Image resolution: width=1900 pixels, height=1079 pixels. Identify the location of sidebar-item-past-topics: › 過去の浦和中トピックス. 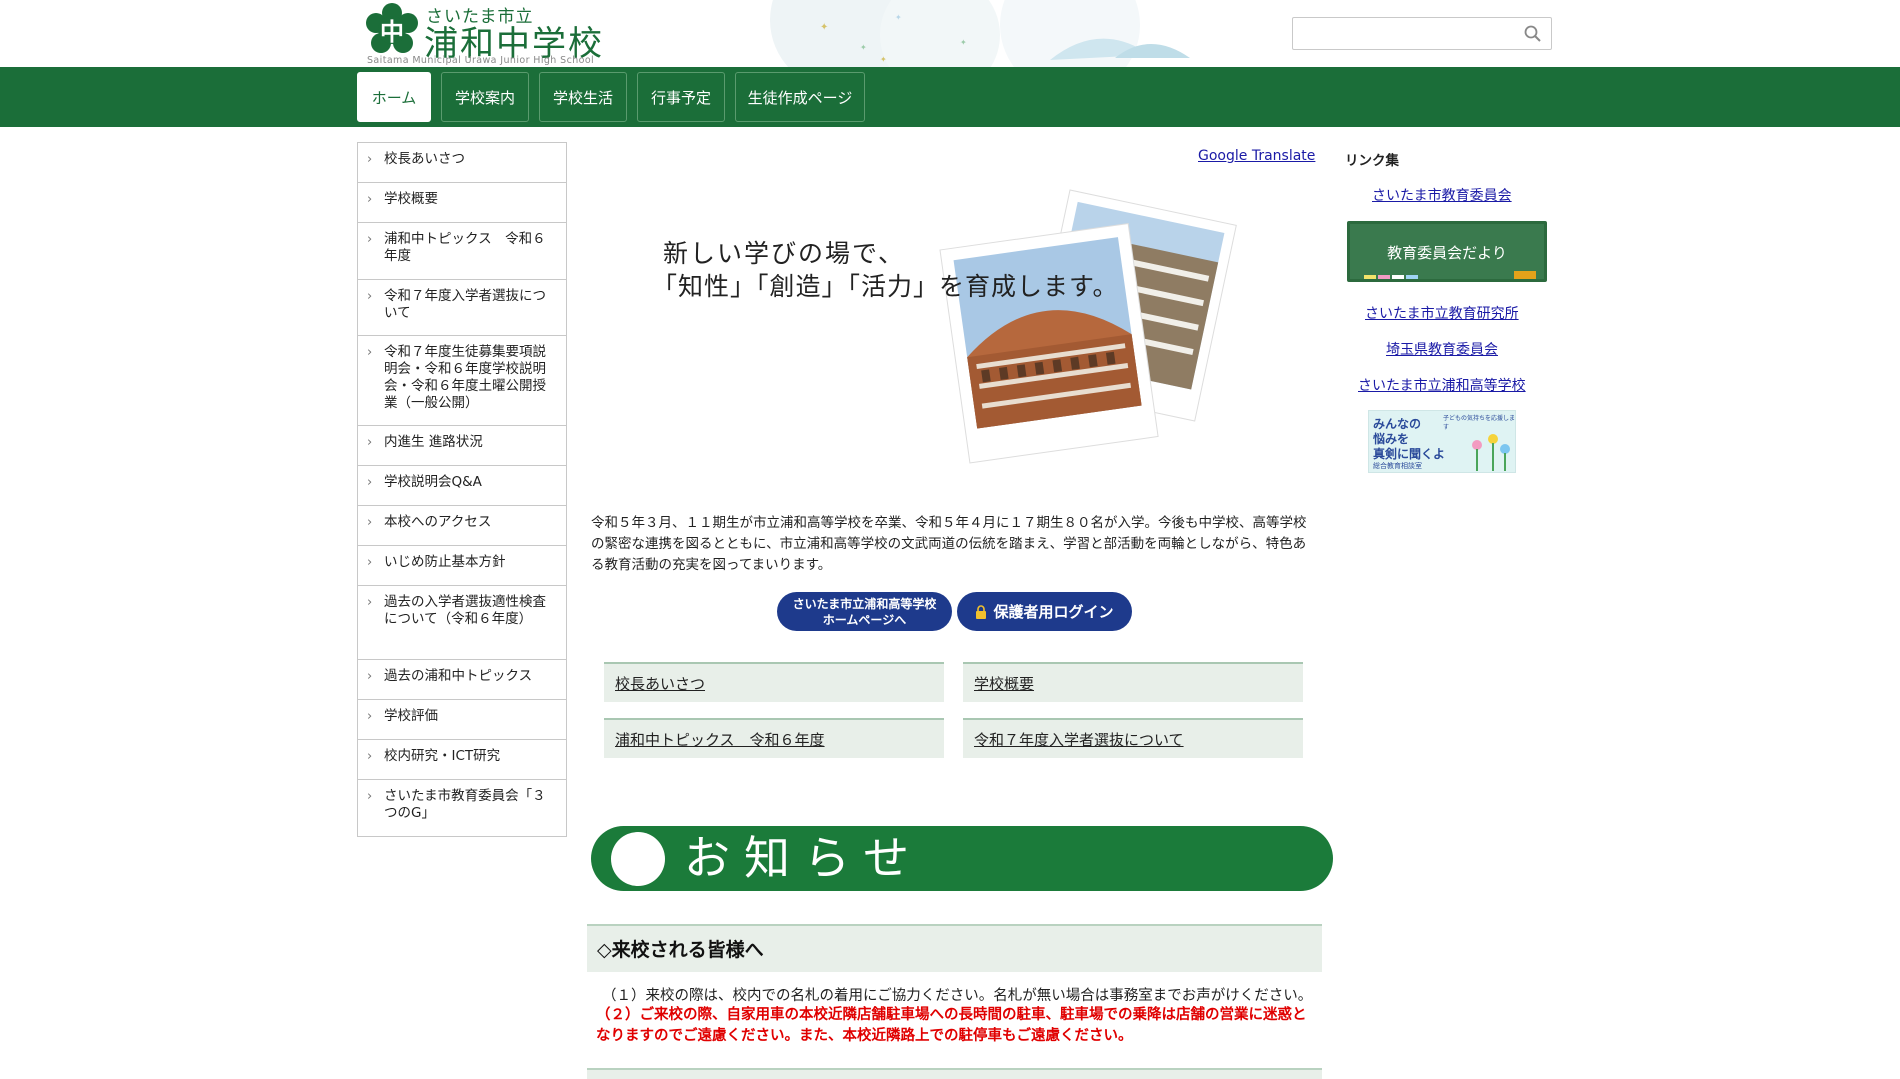
(462, 680).